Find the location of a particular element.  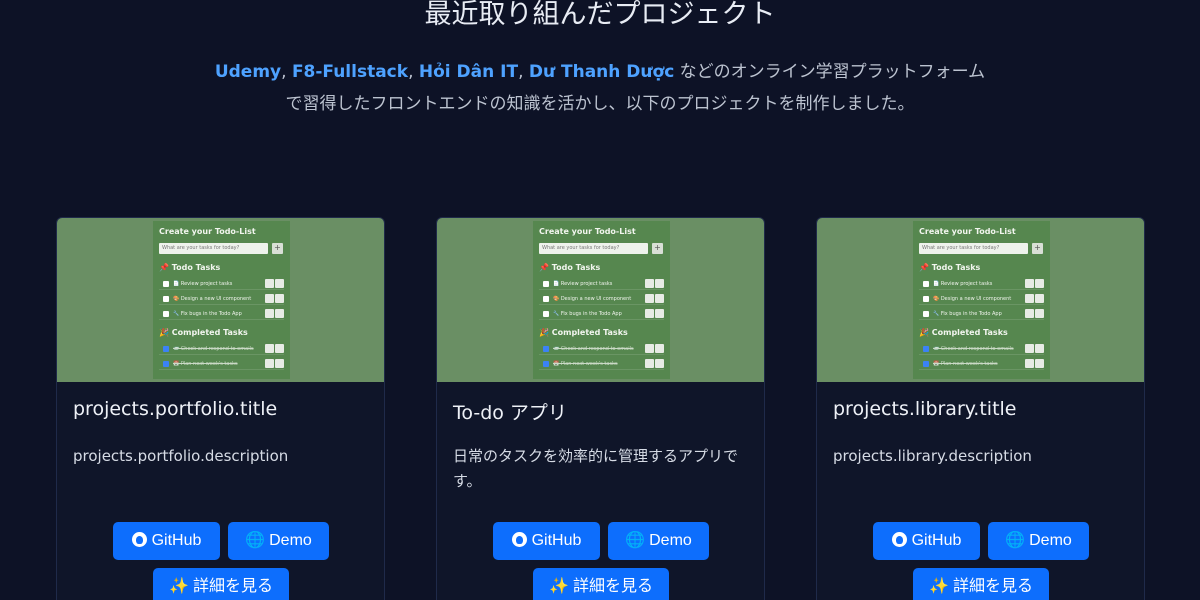

project-description: projects.portfolio.description is located at coordinates (181, 456).